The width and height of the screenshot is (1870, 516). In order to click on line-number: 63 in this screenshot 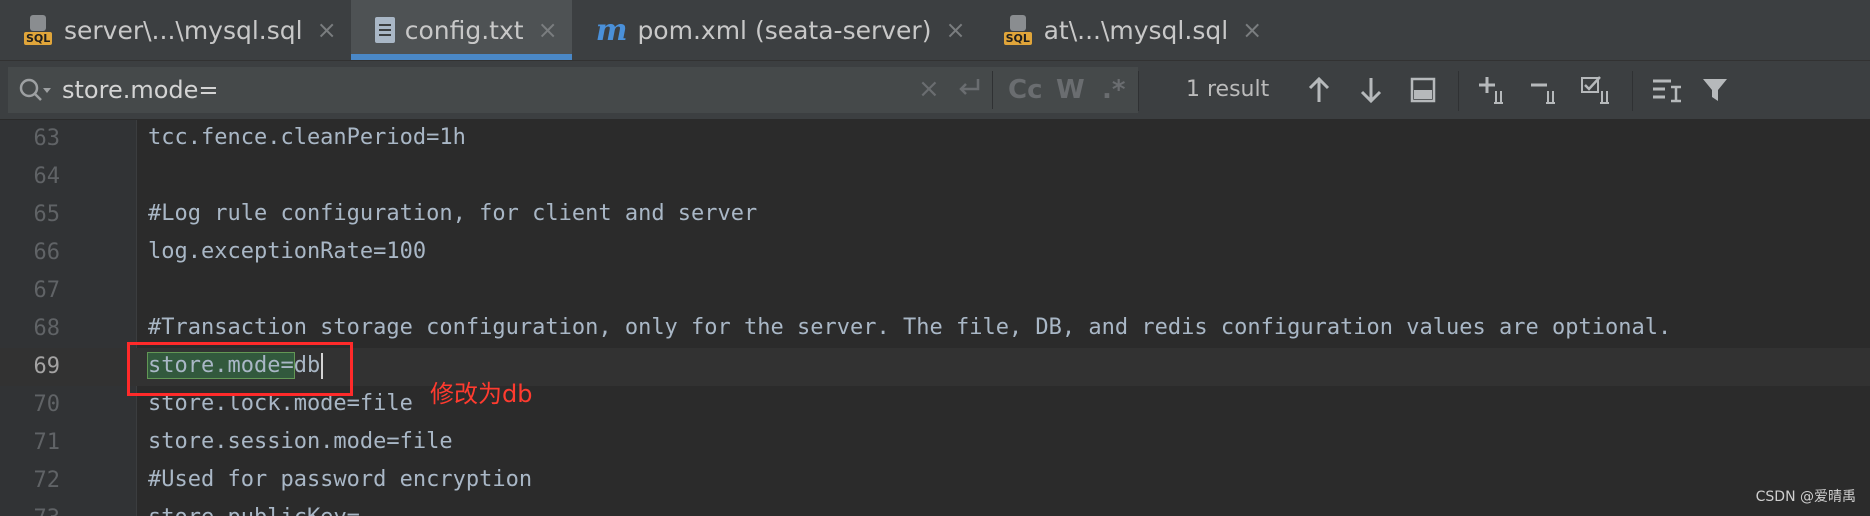, I will do `click(47, 138)`.